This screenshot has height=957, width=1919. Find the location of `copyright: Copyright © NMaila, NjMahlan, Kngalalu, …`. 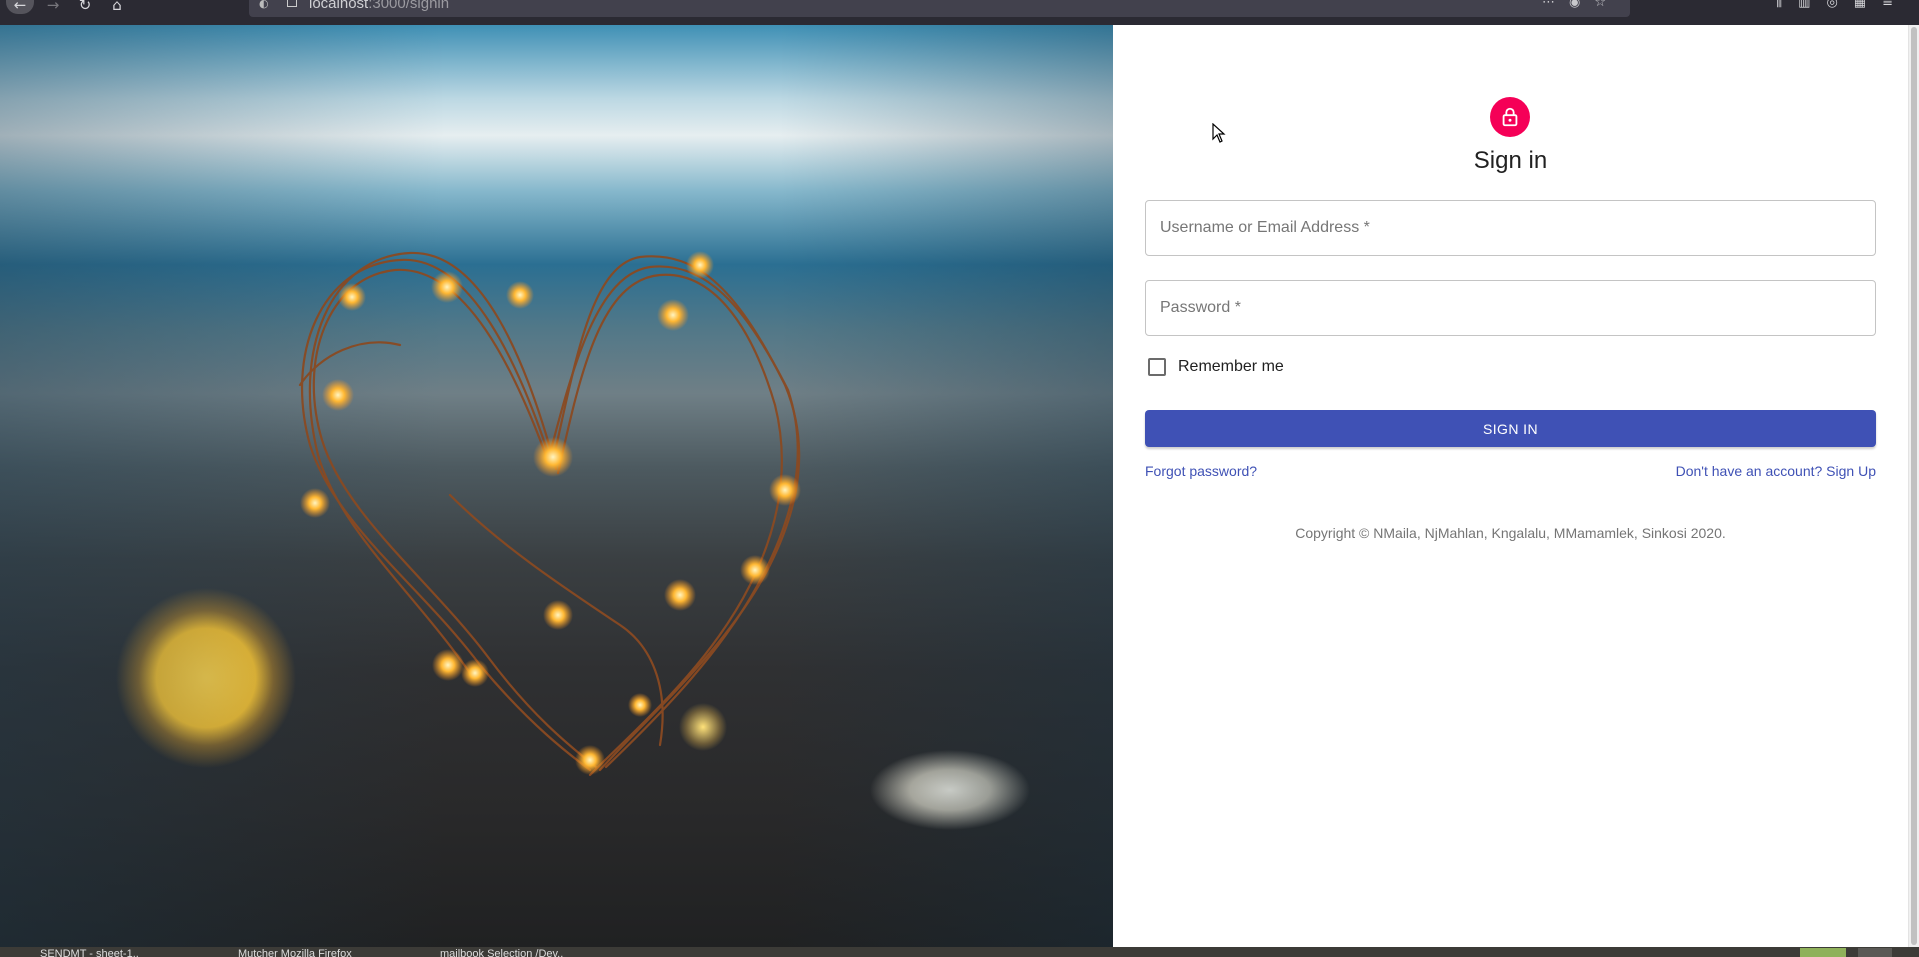

copyright: Copyright © NMaila, NjMahlan, Kngalalu, … is located at coordinates (1510, 533).